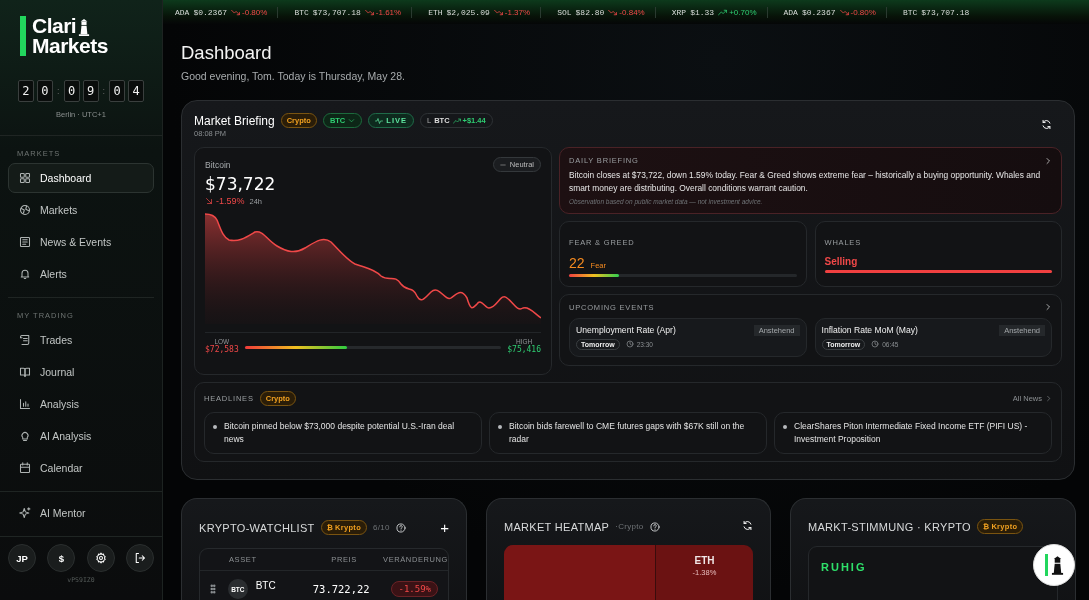 The image size is (1089, 600). Describe the element at coordinates (222, 349) in the screenshot. I see `low-price: $72,583` at that location.